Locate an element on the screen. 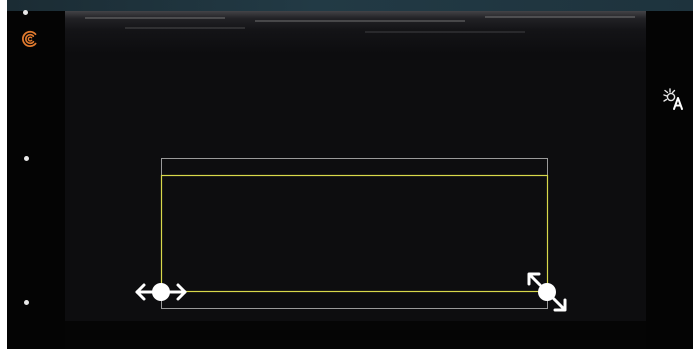 The height and width of the screenshot is (354, 693). swirl-logo-icon is located at coordinates (29, 39).